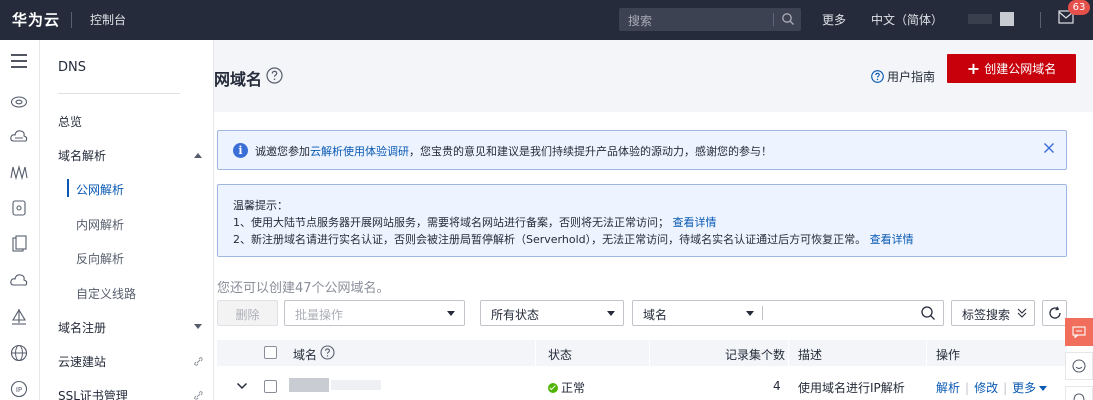 This screenshot has height=400, width=1093. Describe the element at coordinates (853, 313) in the screenshot. I see `search-input` at that location.